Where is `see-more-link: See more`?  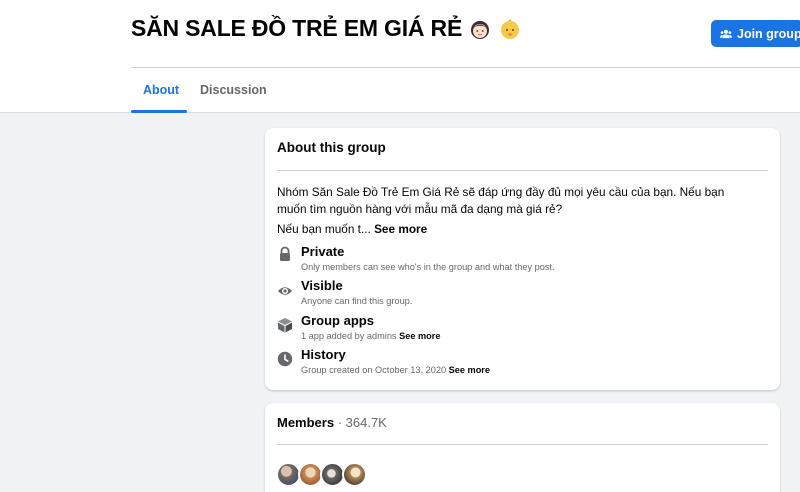 see-more-link: See more is located at coordinates (400, 229).